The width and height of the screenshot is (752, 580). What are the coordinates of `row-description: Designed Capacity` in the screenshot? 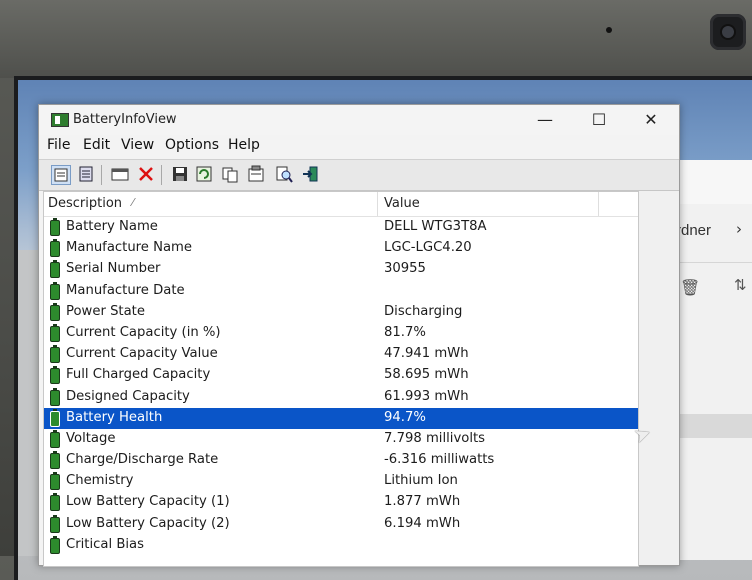 It's located at (128, 396).